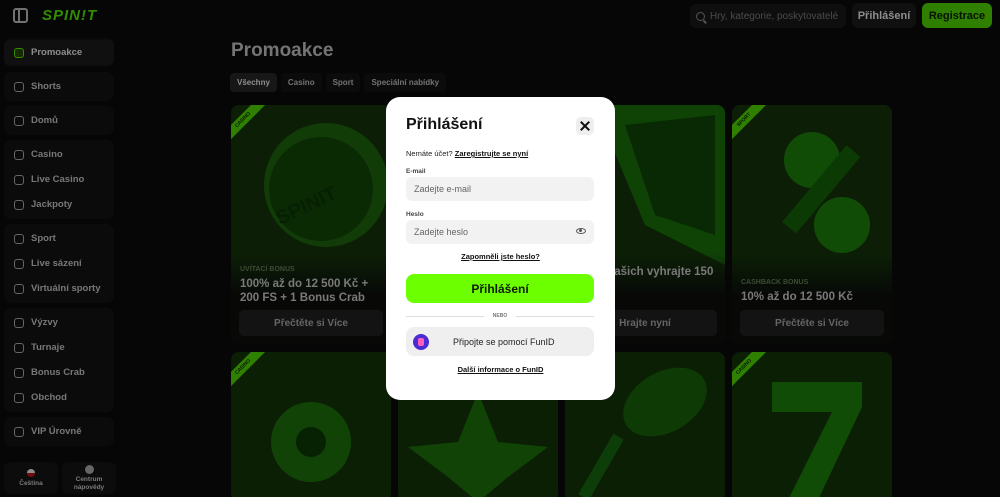  I want to click on or-text: NEBO, so click(500, 316).